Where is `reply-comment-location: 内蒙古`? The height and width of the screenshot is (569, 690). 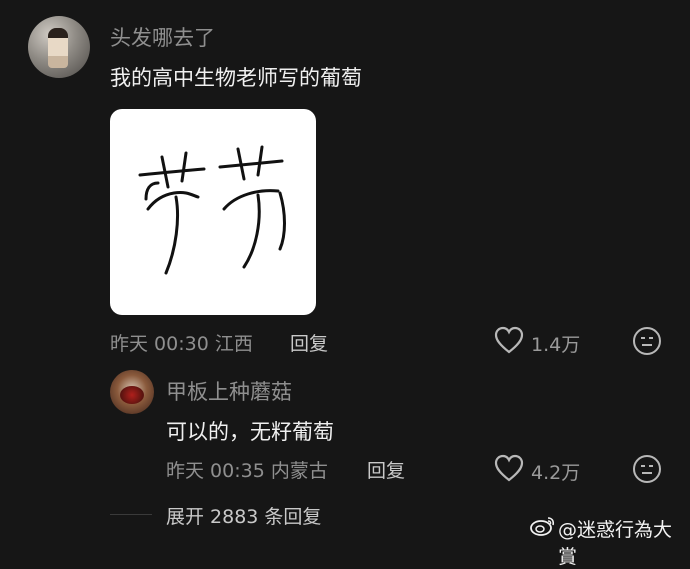
reply-comment-location: 内蒙古 is located at coordinates (299, 471).